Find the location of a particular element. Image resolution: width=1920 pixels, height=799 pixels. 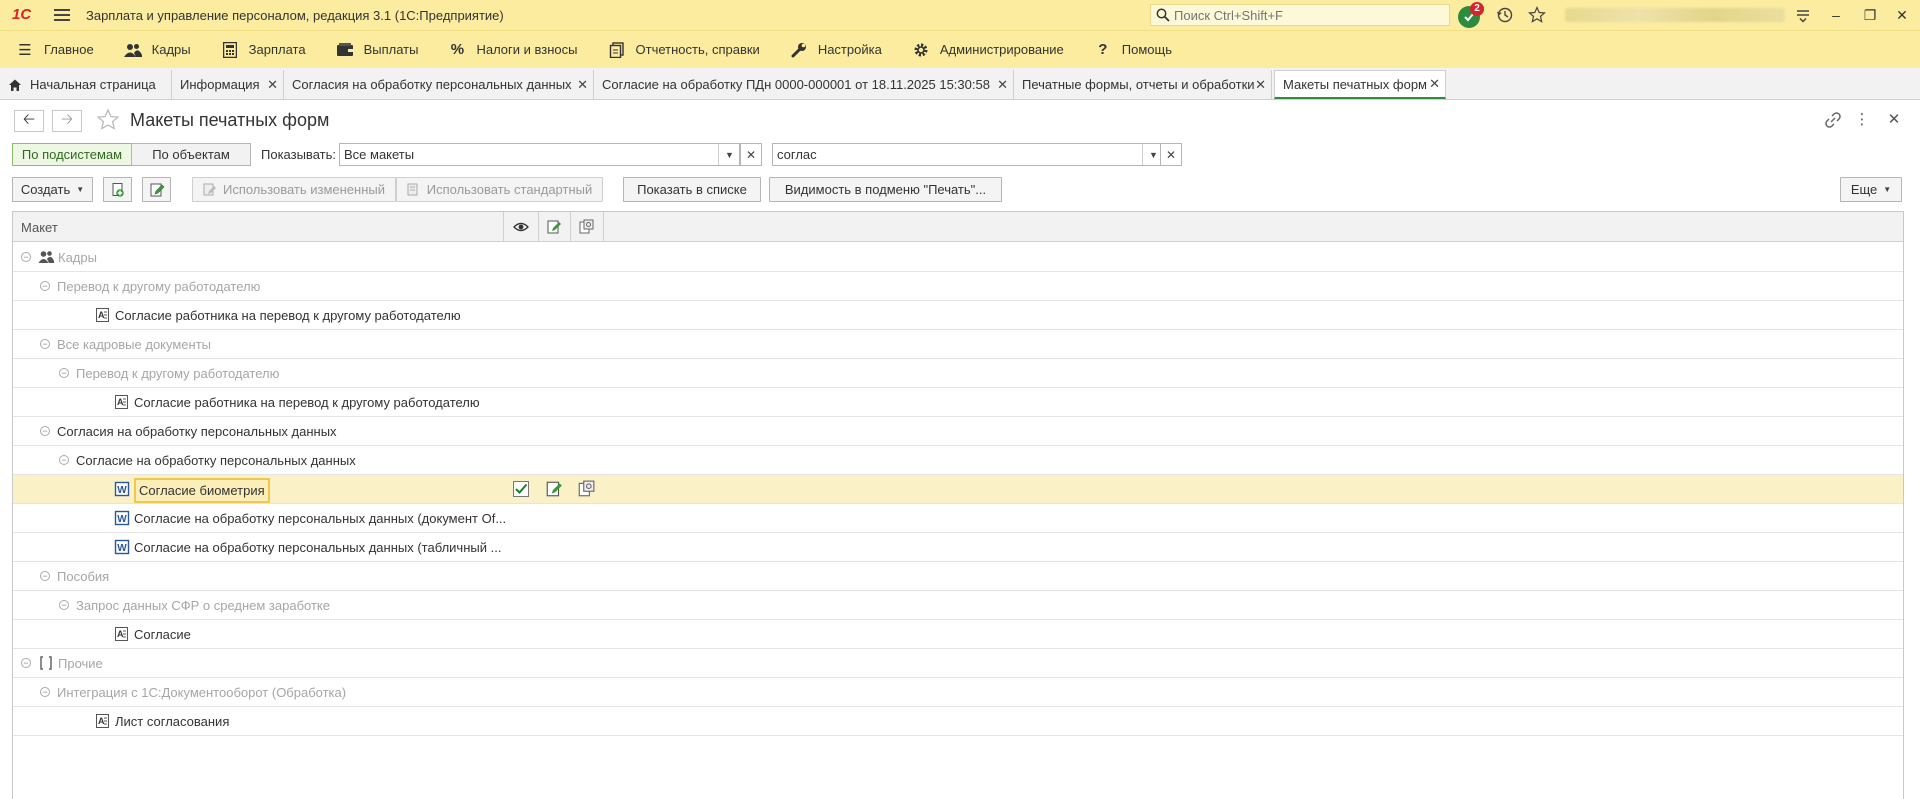

section-main: ☰ Главное is located at coordinates (54, 50).